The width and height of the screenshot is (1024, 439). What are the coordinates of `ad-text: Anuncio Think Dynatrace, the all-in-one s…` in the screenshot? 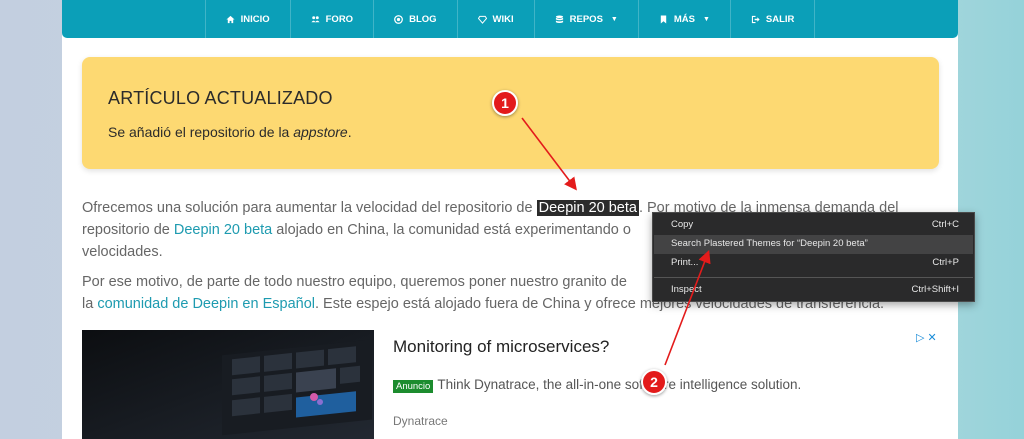 It's located at (597, 385).